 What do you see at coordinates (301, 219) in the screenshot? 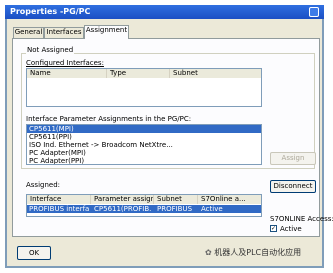
I see `s7online-access-label: S7ONLINE Access:` at bounding box center [301, 219].